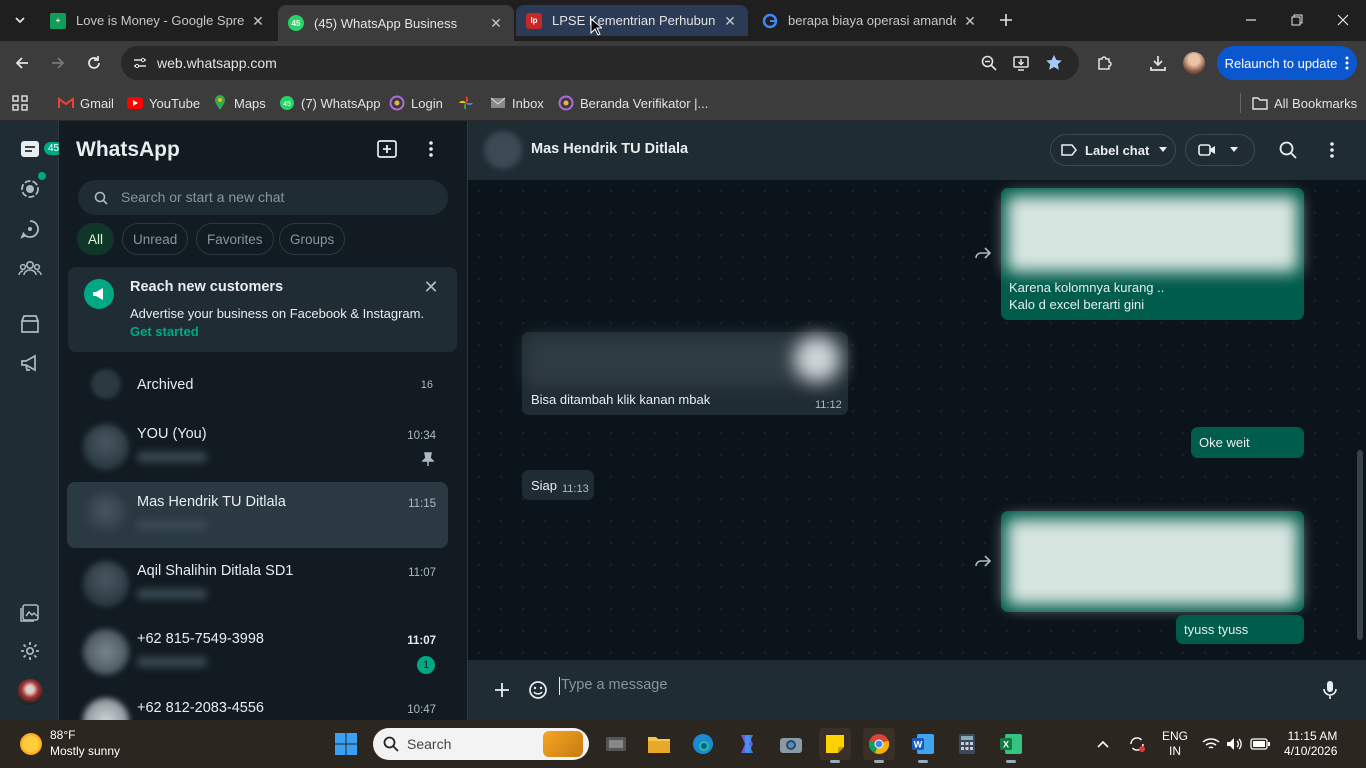 Image resolution: width=1366 pixels, height=768 pixels. I want to click on search-input: Search or start a new chat, so click(263, 197).